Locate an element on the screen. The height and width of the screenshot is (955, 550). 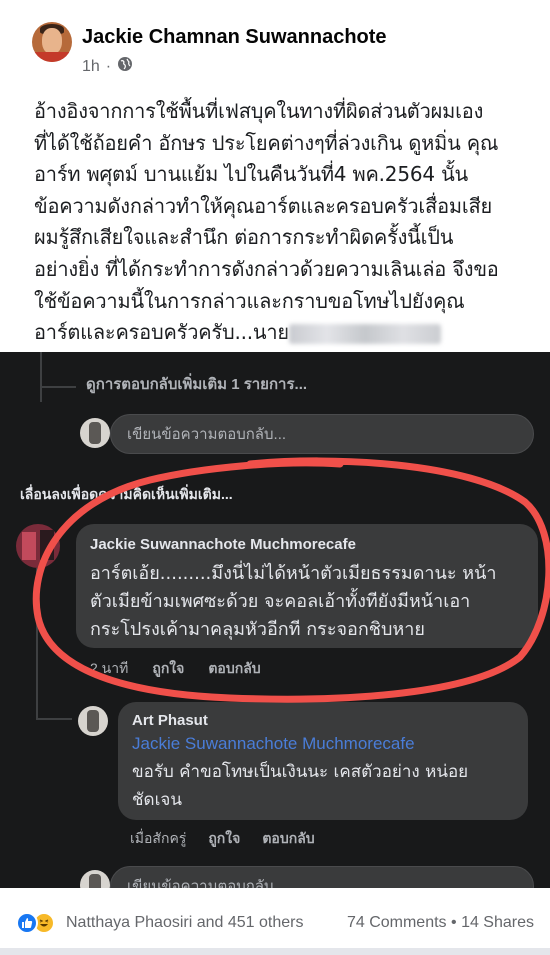
comment-actions: 2 นาที ถูกใจ ตอบกลับ is located at coordinates (175, 669).